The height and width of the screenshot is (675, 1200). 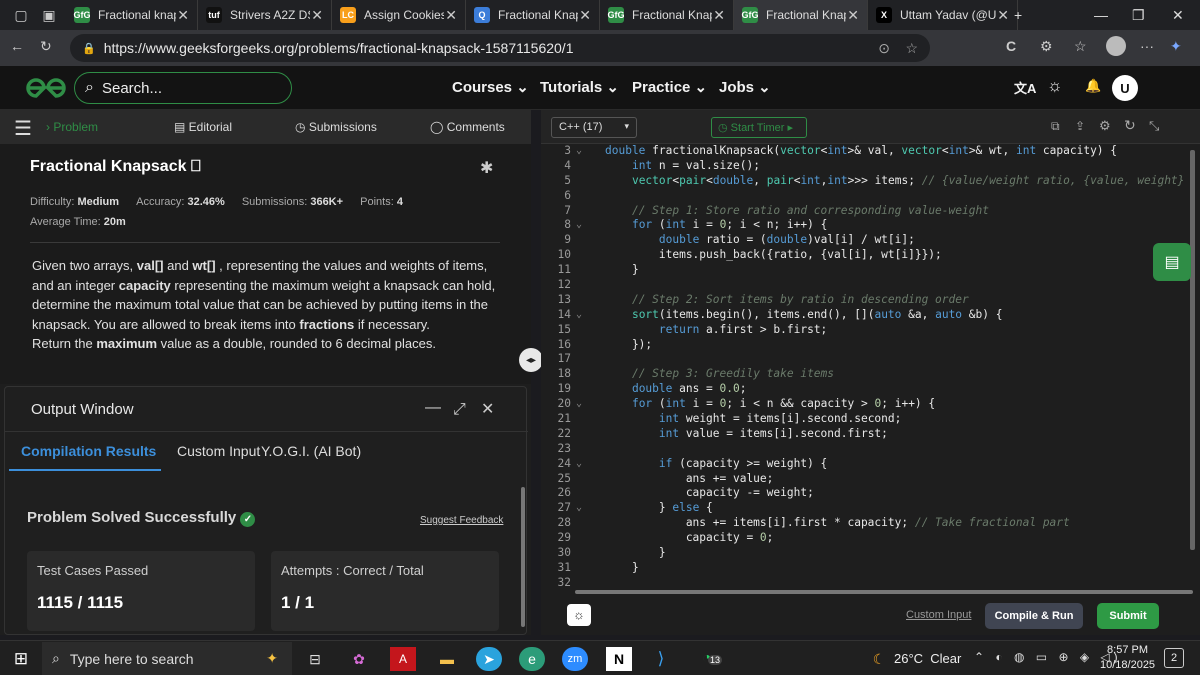 I want to click on maximize-button: ❐, so click(x=1138, y=15).